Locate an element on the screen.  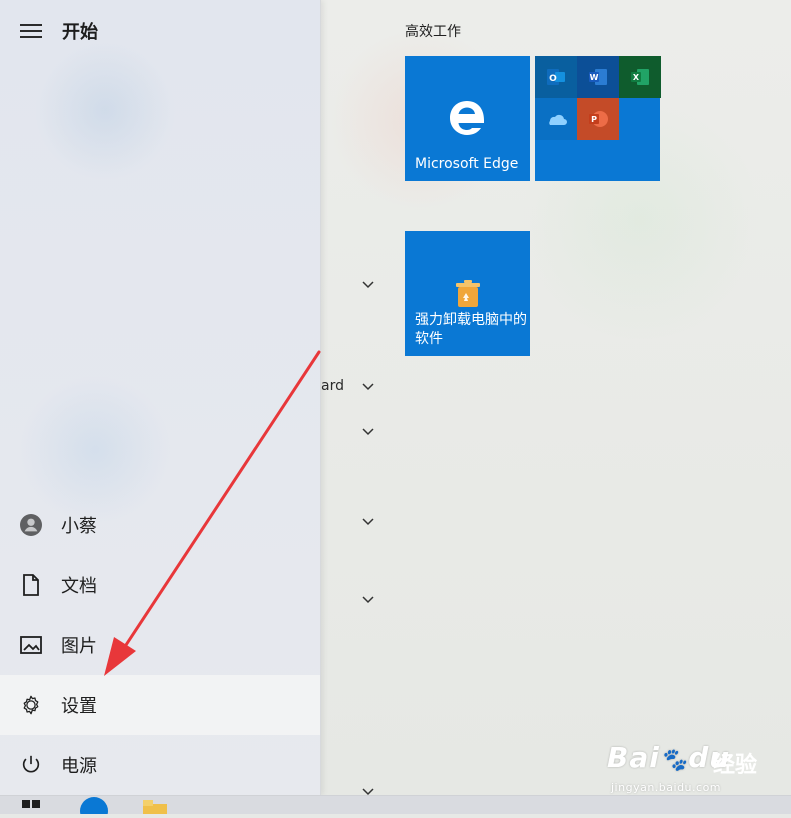
document-icon is located at coordinates (31, 585).